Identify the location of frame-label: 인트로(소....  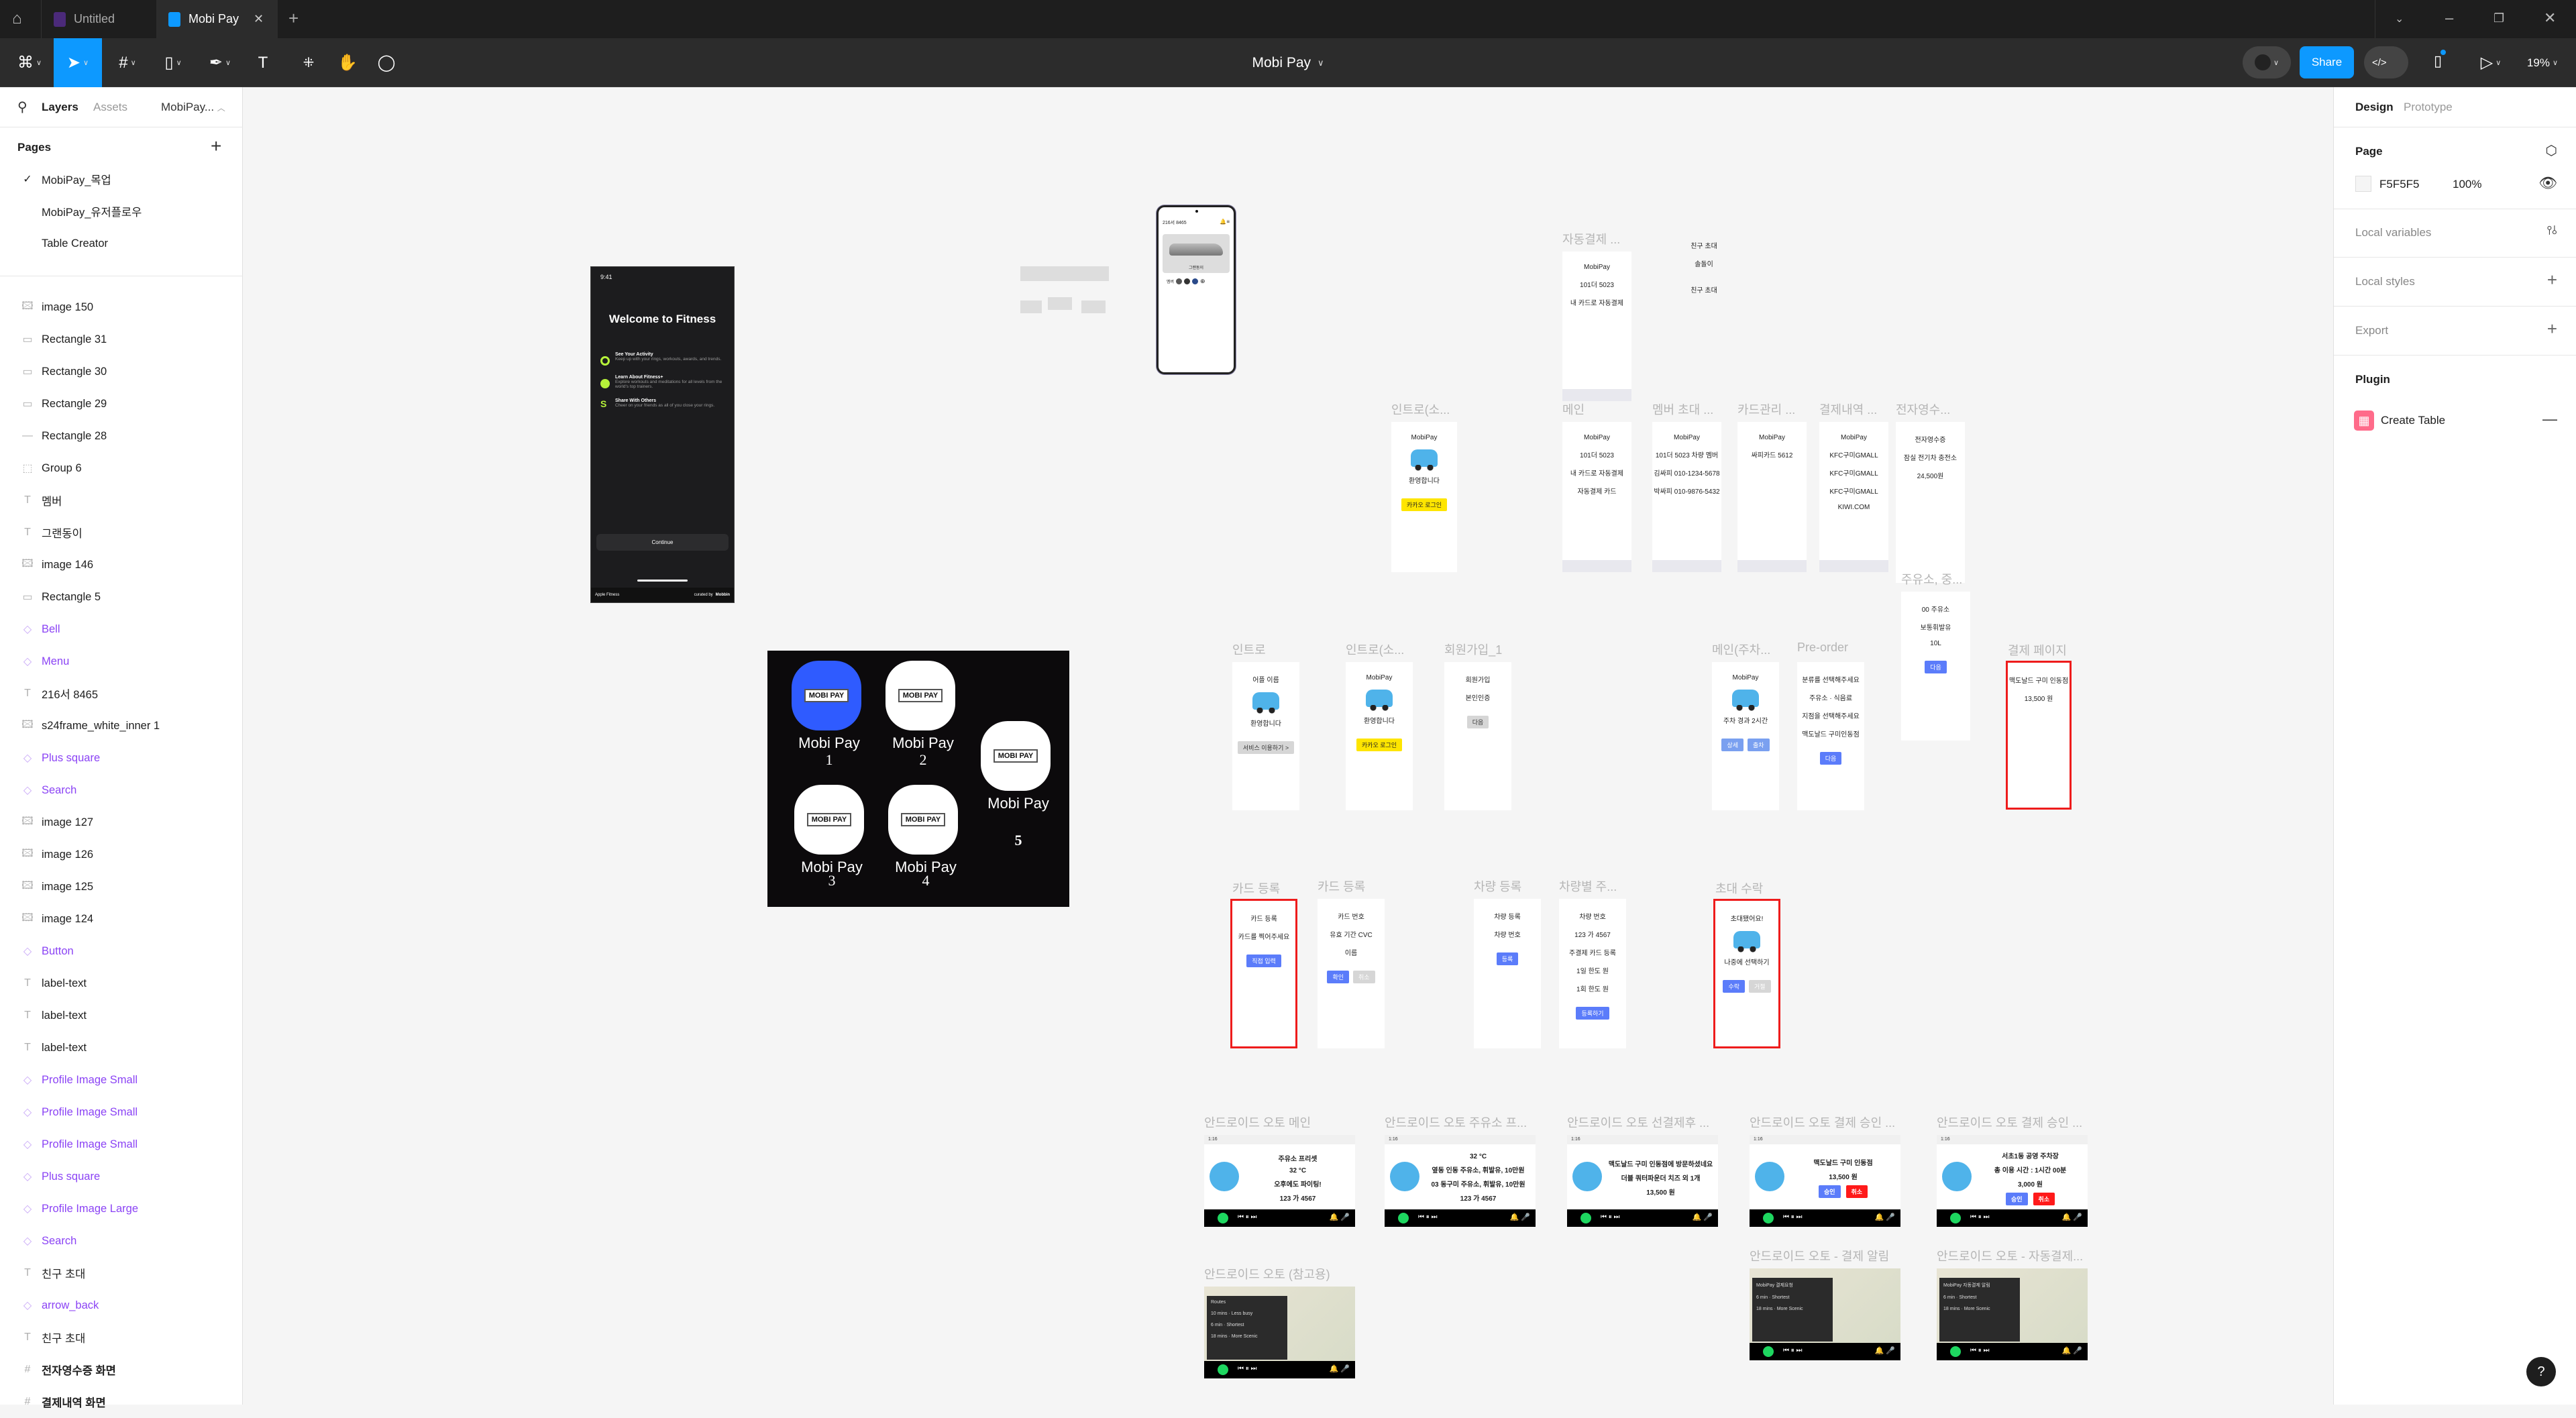
(1420, 409).